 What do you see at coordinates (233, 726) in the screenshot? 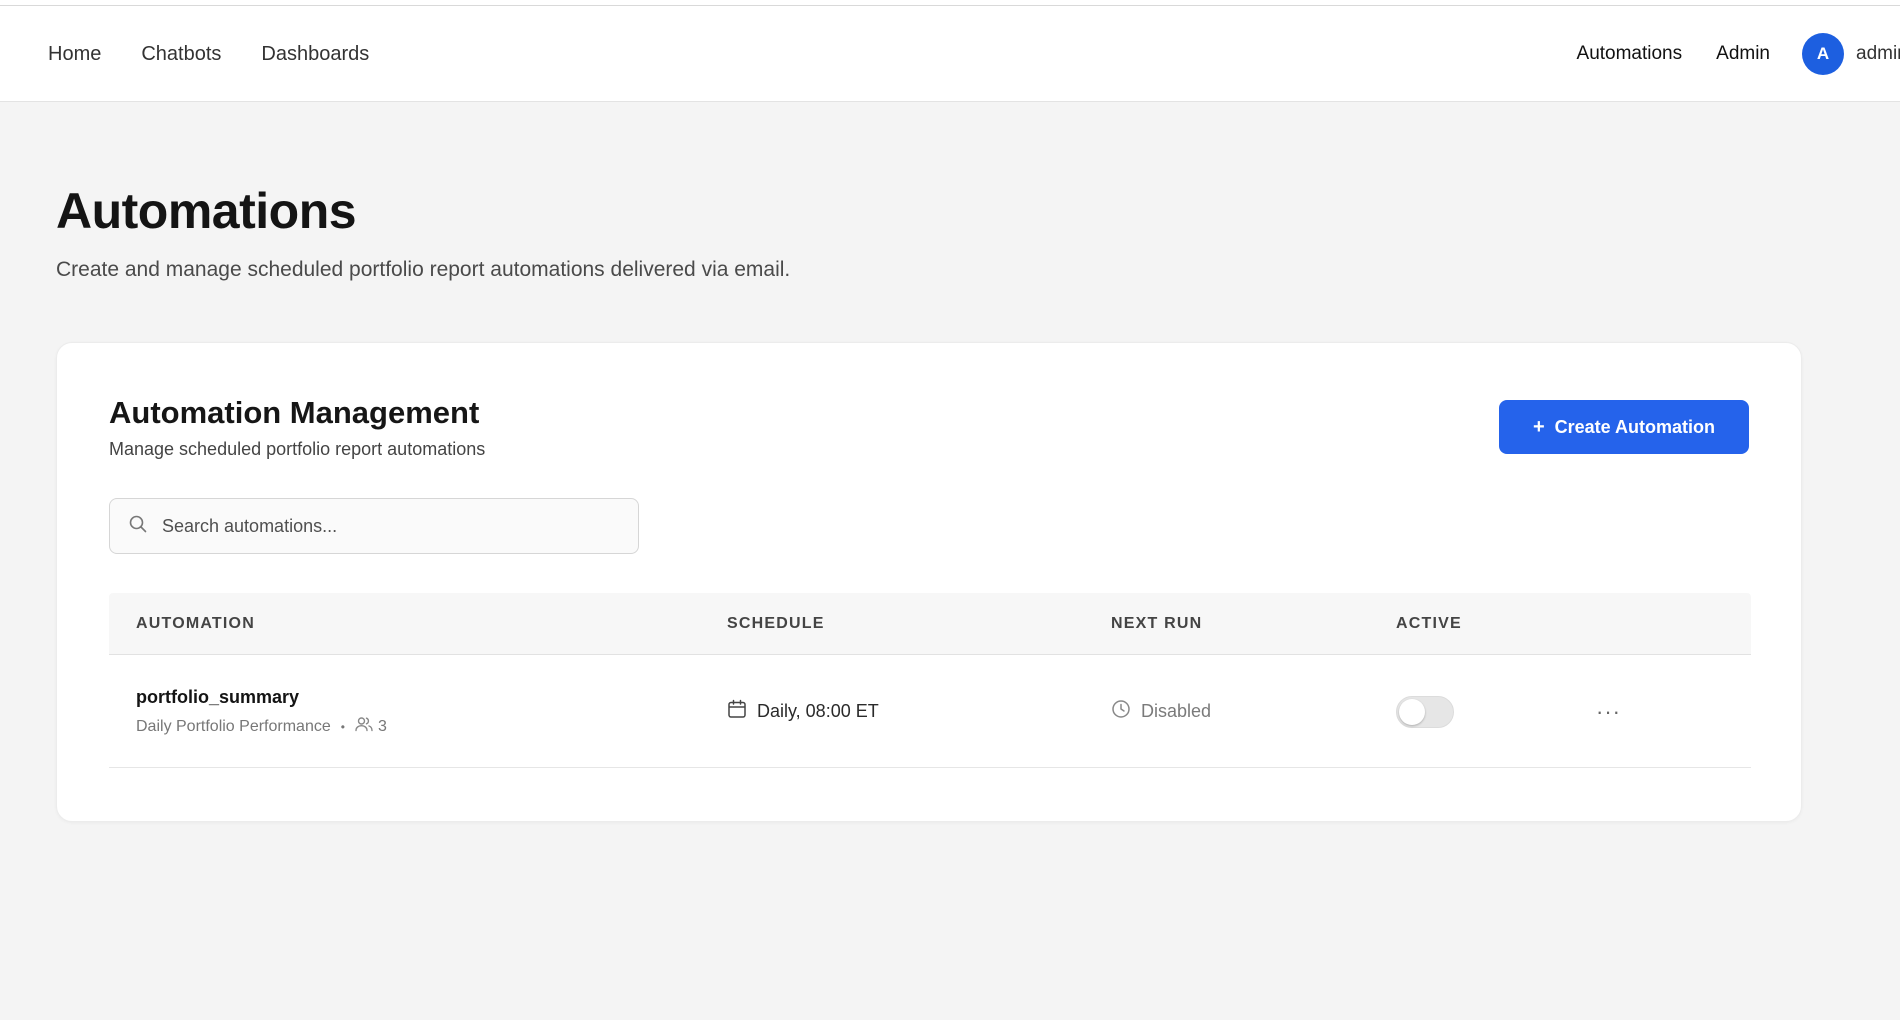
I see `automation-description: Daily Portfolio Performance` at bounding box center [233, 726].